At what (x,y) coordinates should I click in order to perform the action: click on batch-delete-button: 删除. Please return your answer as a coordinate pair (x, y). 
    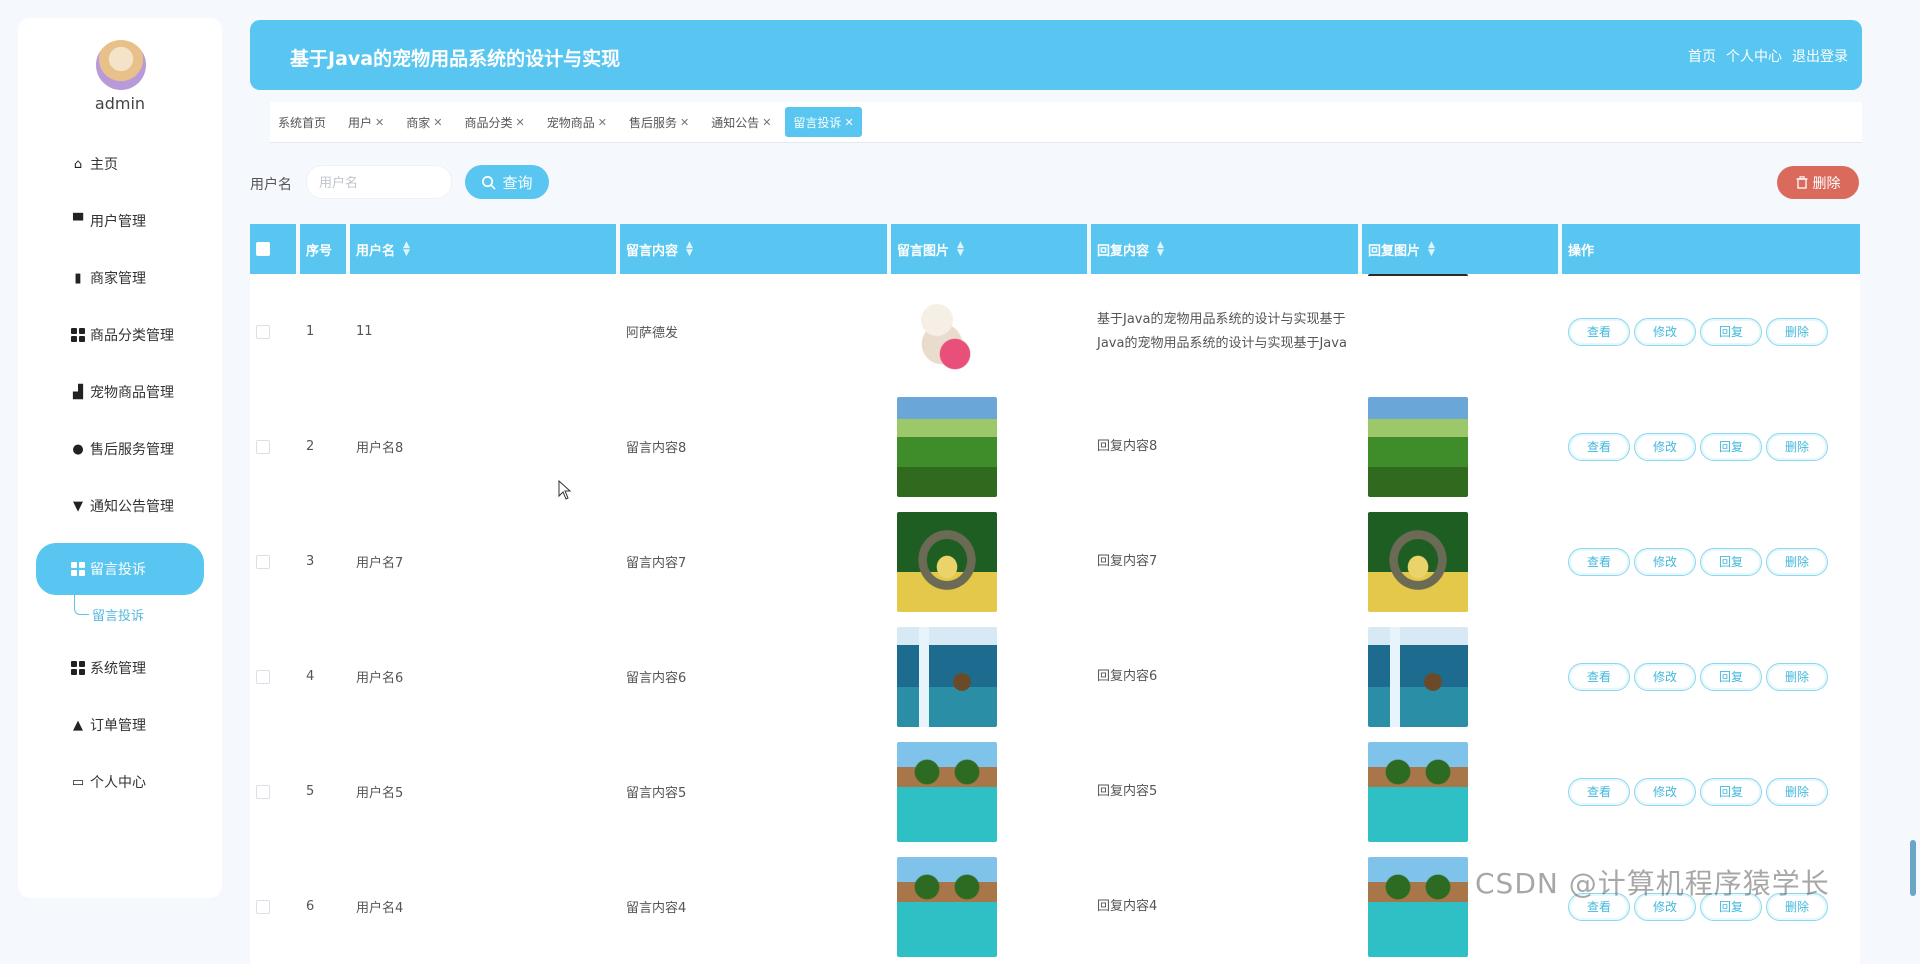
    Looking at the image, I should click on (1818, 182).